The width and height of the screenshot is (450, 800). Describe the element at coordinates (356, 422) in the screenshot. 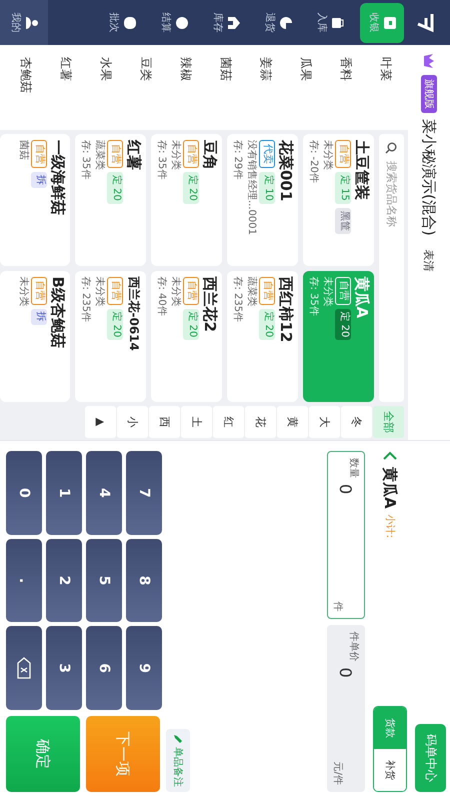

I see `letter-filter: 冬` at that location.